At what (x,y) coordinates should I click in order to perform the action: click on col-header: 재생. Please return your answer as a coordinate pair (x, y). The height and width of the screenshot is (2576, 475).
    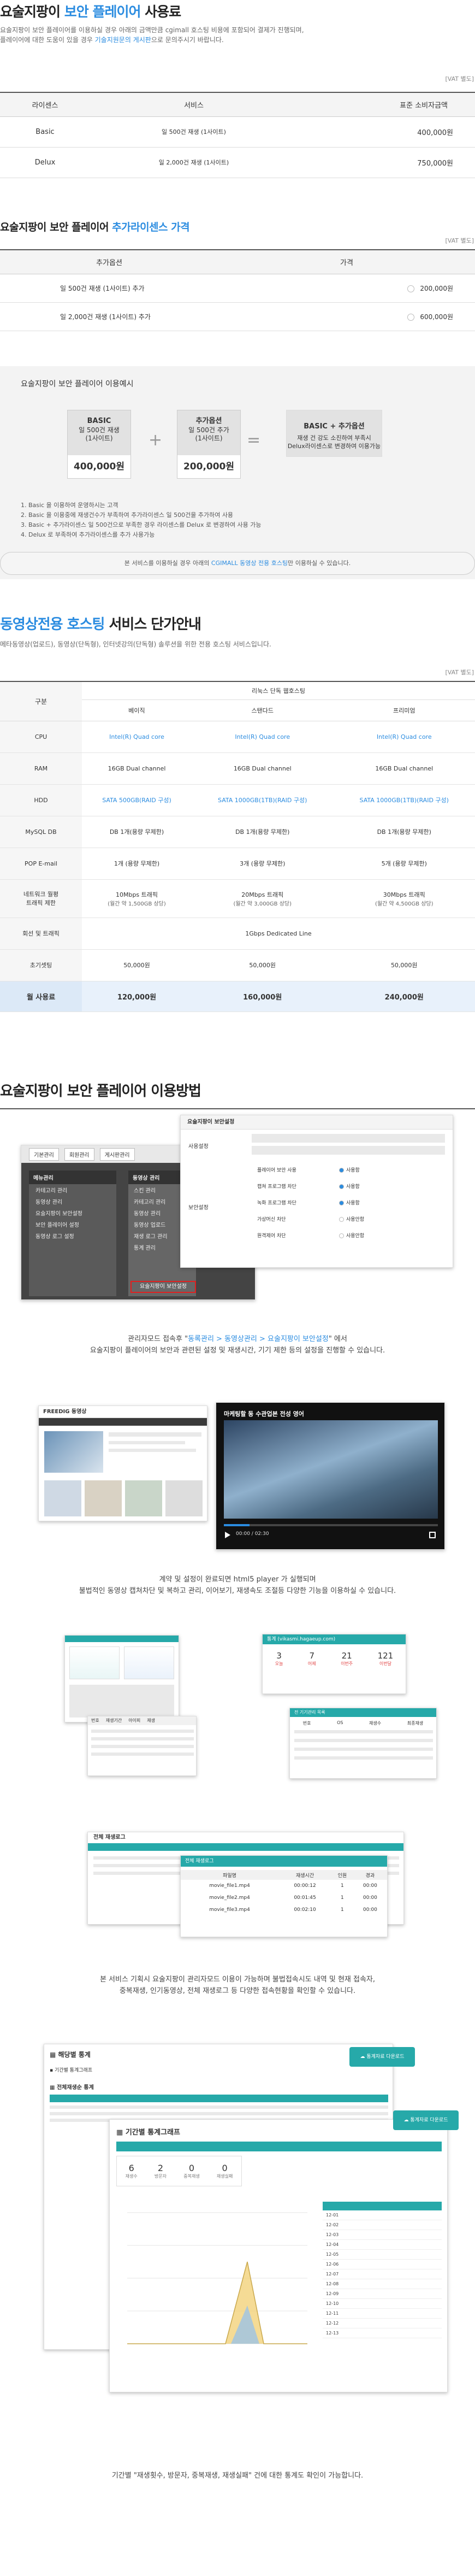
    Looking at the image, I should click on (152, 1720).